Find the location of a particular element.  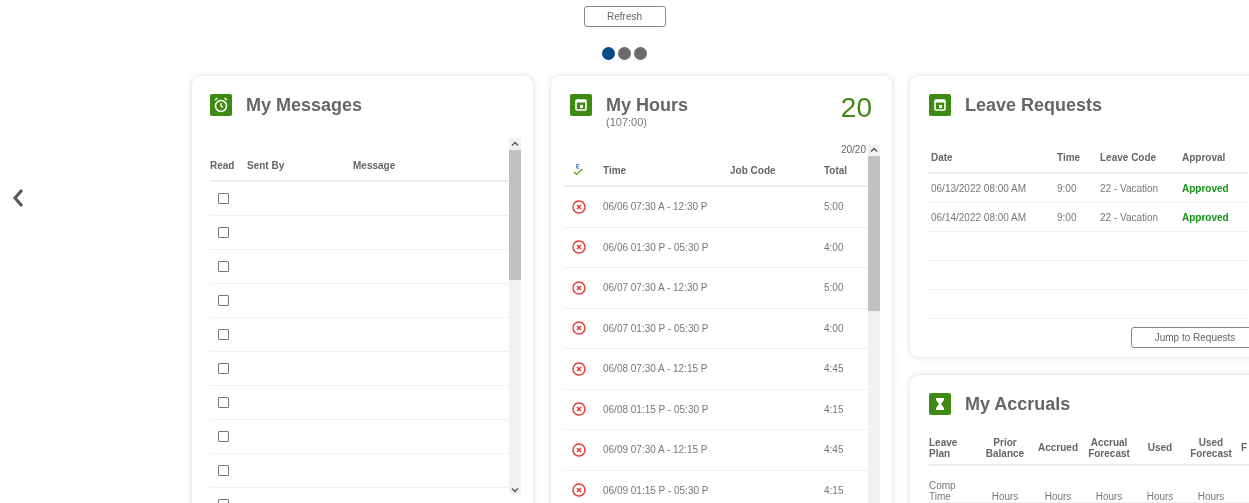

date-cell-text: 06/13/2022 08:00 AM is located at coordinates (979, 188).